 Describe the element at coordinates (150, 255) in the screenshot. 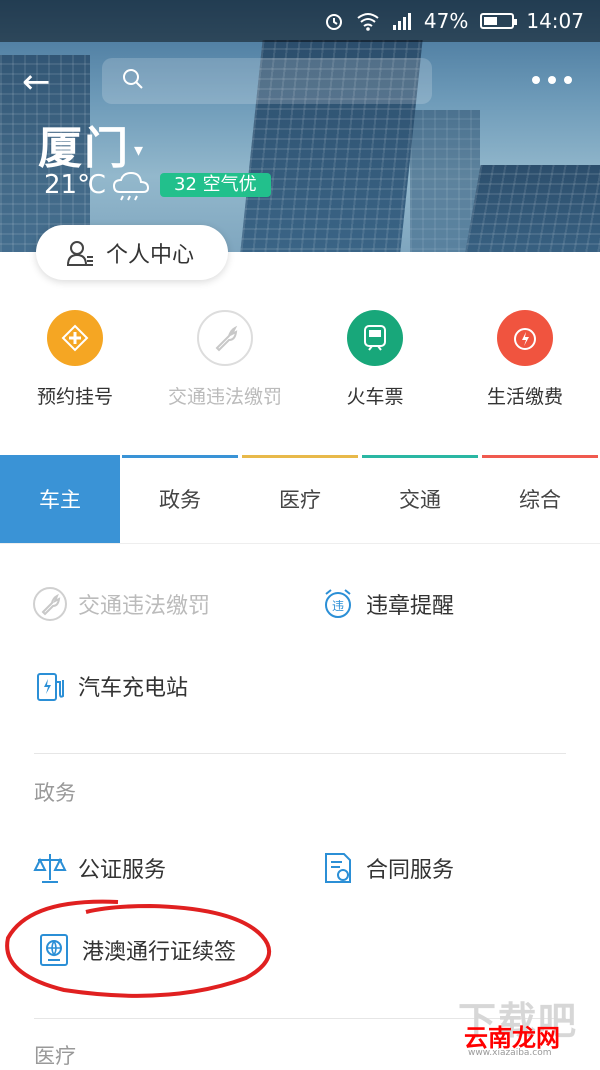

I see `profile-button-label: 个人中心` at that location.